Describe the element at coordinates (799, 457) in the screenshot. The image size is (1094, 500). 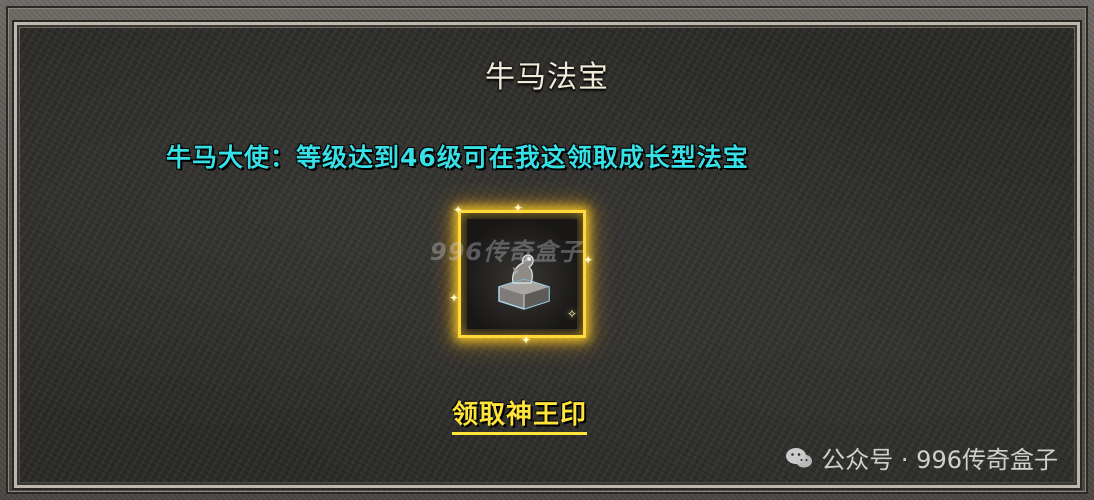
I see `wechat-icon` at that location.